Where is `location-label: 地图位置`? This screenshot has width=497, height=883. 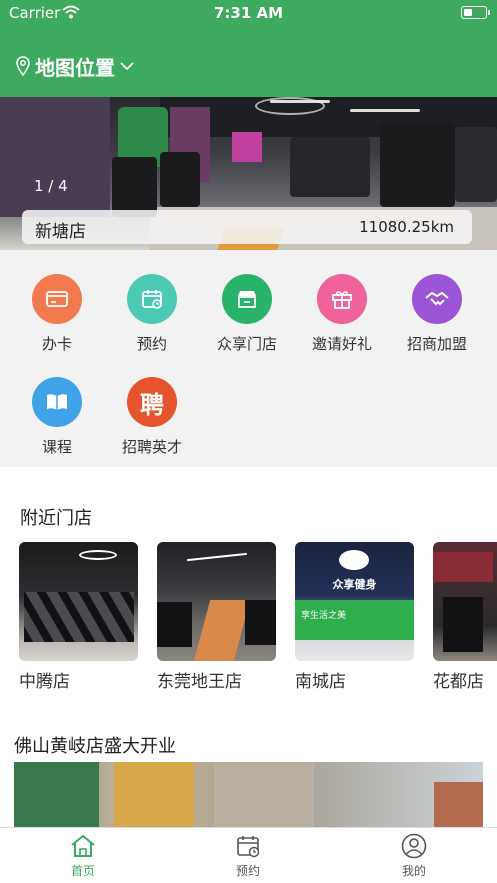 location-label: 地图位置 is located at coordinates (75, 67).